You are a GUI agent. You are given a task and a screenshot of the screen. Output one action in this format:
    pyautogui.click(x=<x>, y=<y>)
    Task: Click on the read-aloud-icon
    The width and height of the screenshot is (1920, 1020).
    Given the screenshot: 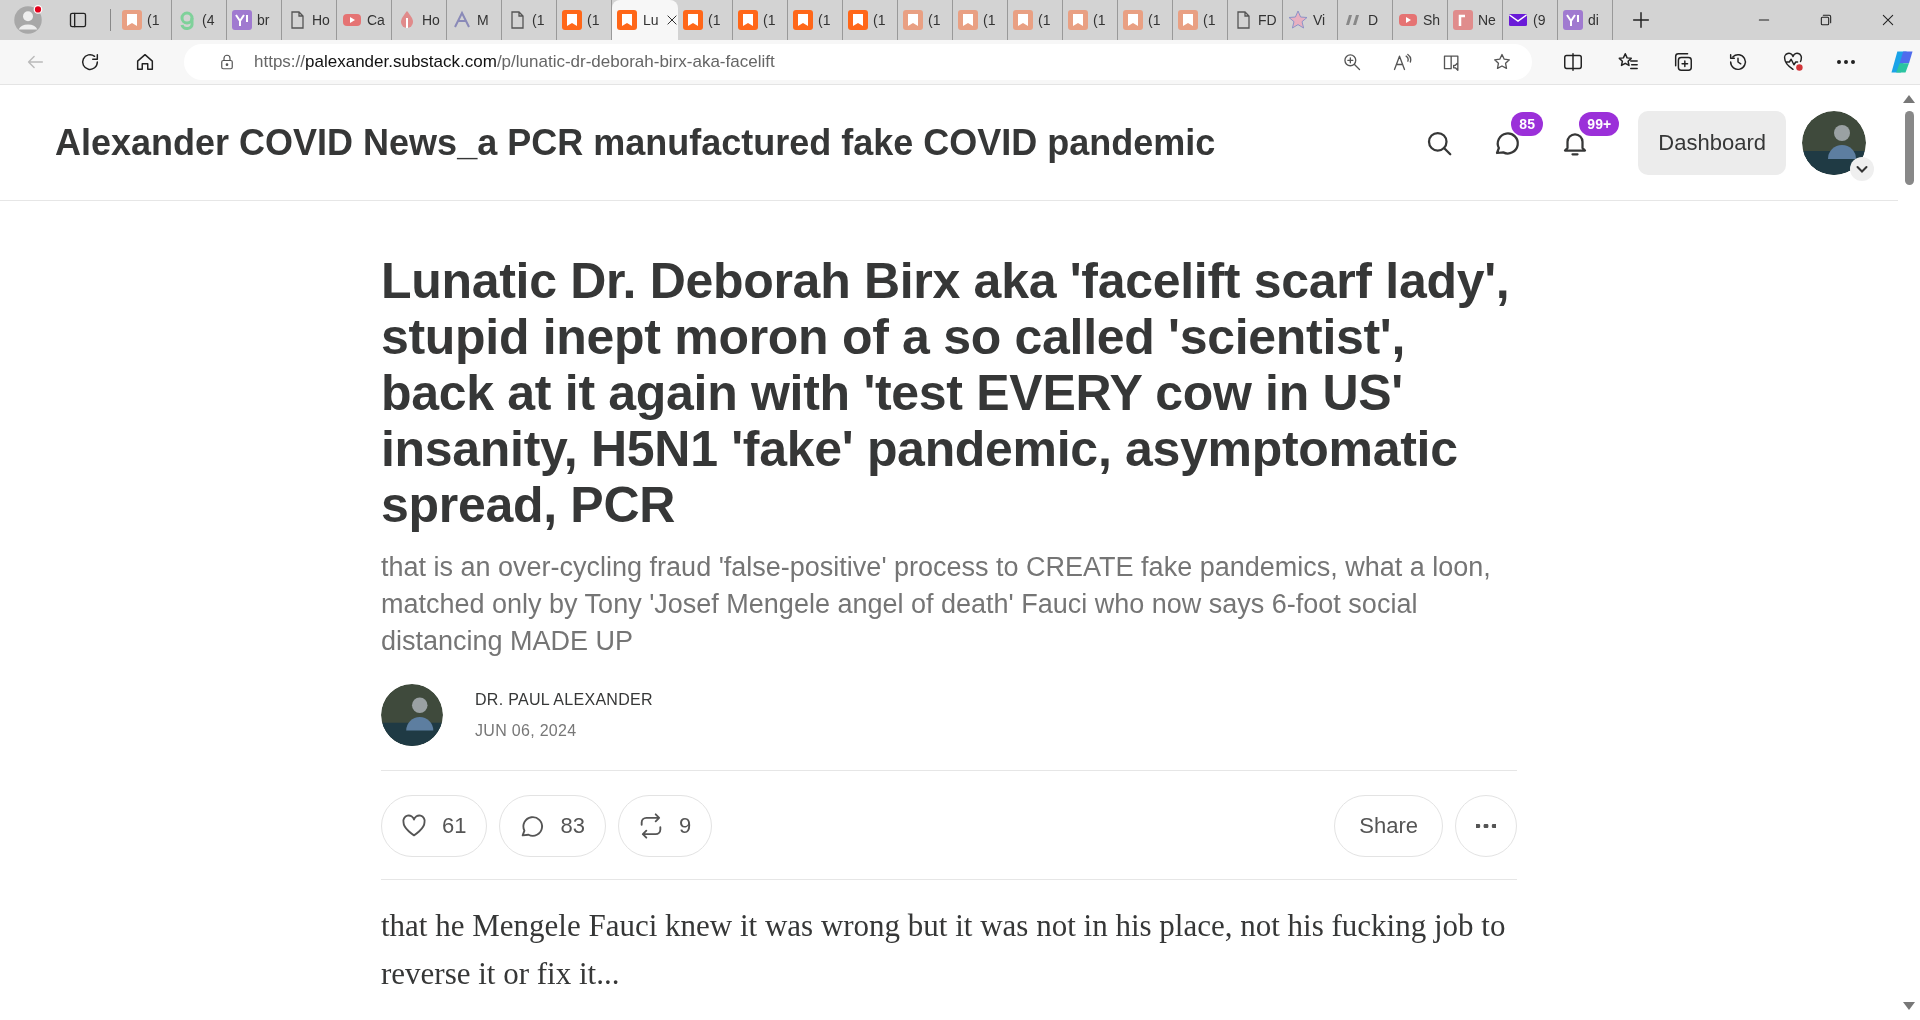 What is the action you would take?
    pyautogui.click(x=1402, y=62)
    